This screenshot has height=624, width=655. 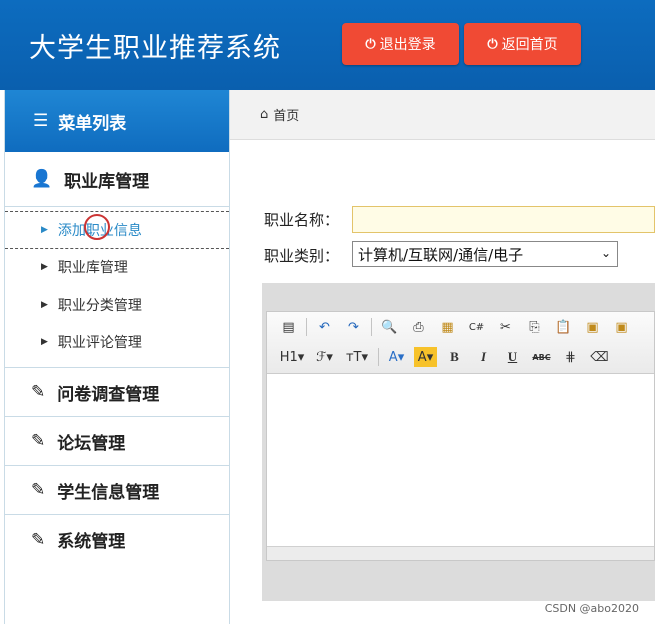 I want to click on redo-icon: ↷, so click(x=353, y=327).